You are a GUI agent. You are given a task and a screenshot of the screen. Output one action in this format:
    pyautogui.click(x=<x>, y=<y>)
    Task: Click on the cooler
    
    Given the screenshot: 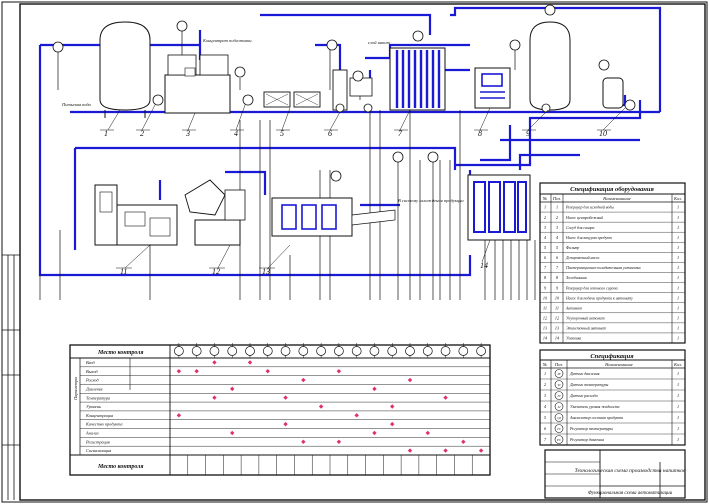 What is the action you would take?
    pyautogui.click(x=492, y=88)
    